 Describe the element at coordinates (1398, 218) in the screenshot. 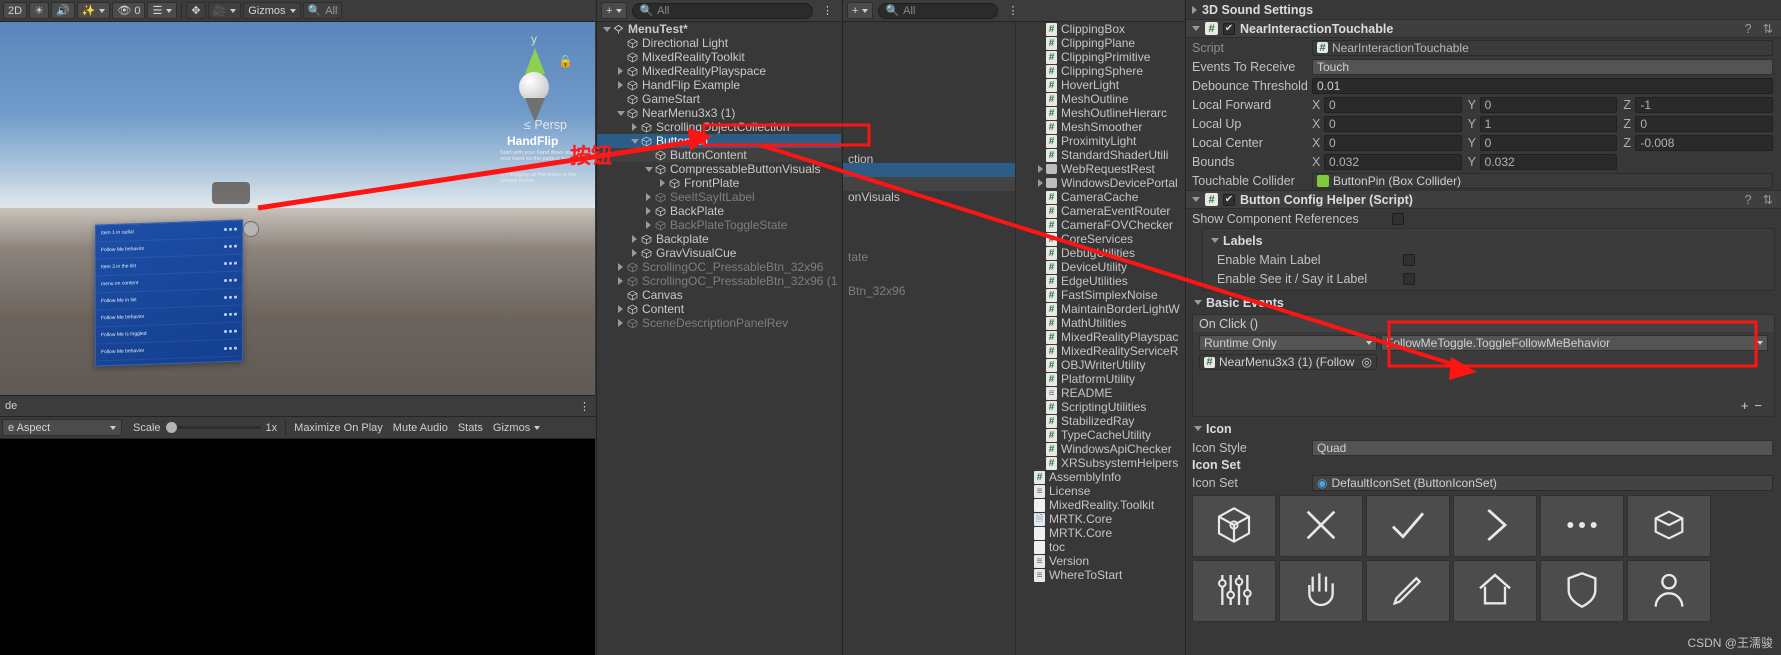

I see `show-component-references-checkbox` at that location.